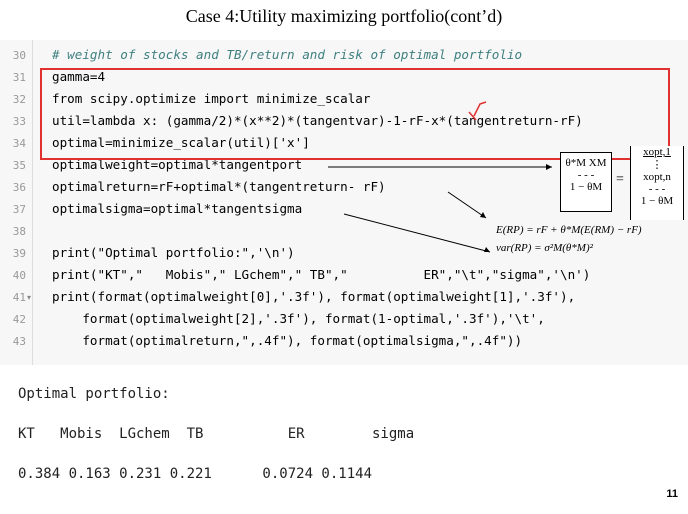 The height and width of the screenshot is (514, 688). What do you see at coordinates (544, 248) in the screenshot?
I see `variance-equation: var(RP) = σ²M(θ*M)²` at bounding box center [544, 248].